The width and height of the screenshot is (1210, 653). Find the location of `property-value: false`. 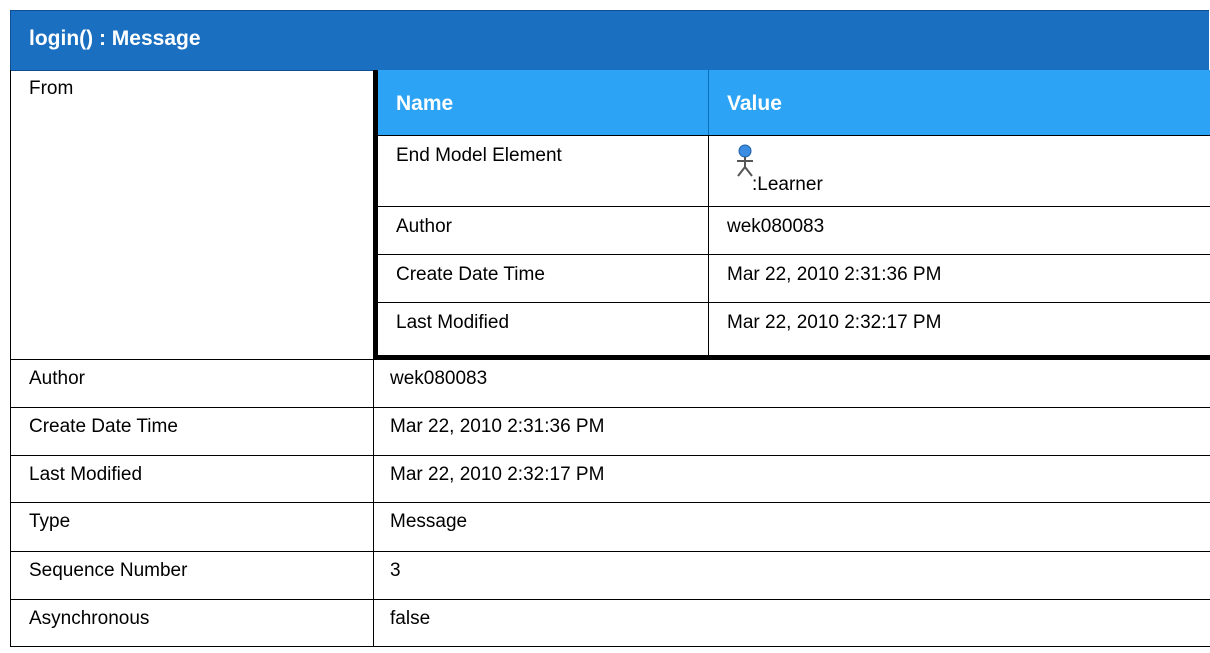

property-value: false is located at coordinates (410, 618).